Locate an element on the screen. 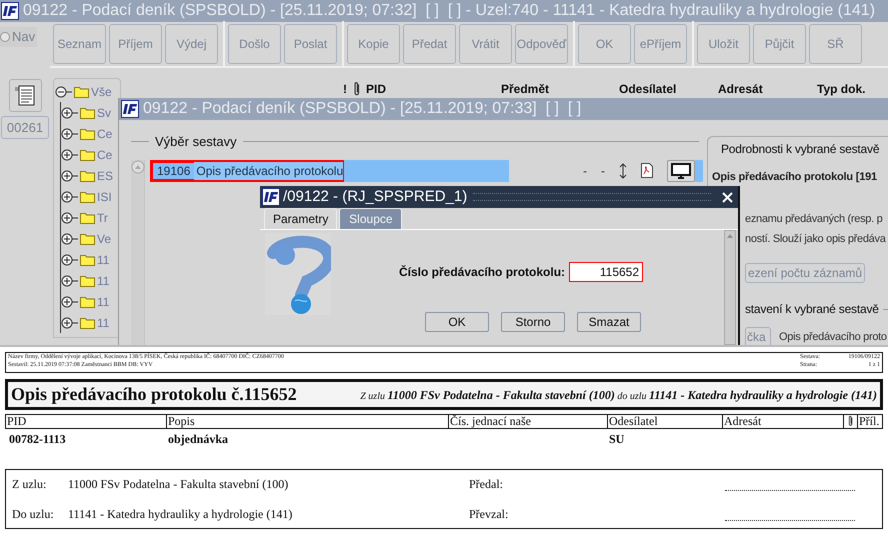  column-header: Odesílatel is located at coordinates (668, 89).